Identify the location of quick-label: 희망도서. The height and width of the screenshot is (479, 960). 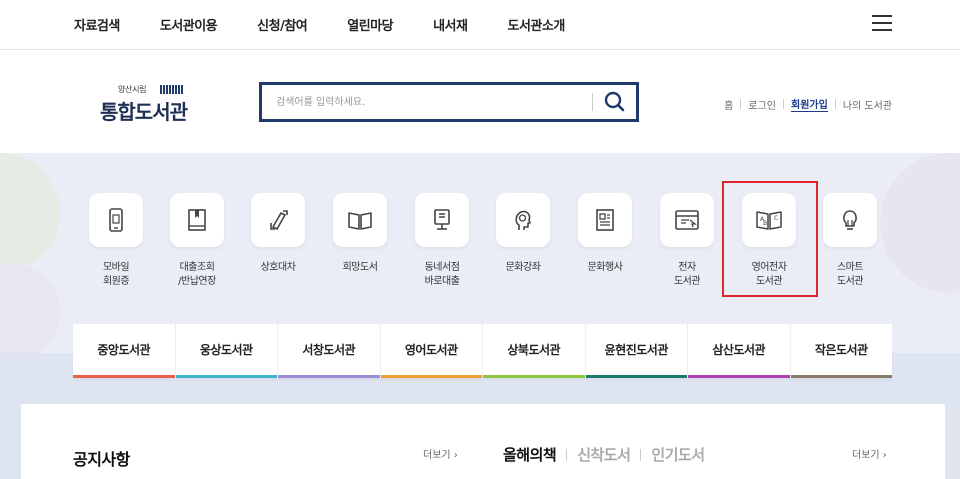
(360, 267).